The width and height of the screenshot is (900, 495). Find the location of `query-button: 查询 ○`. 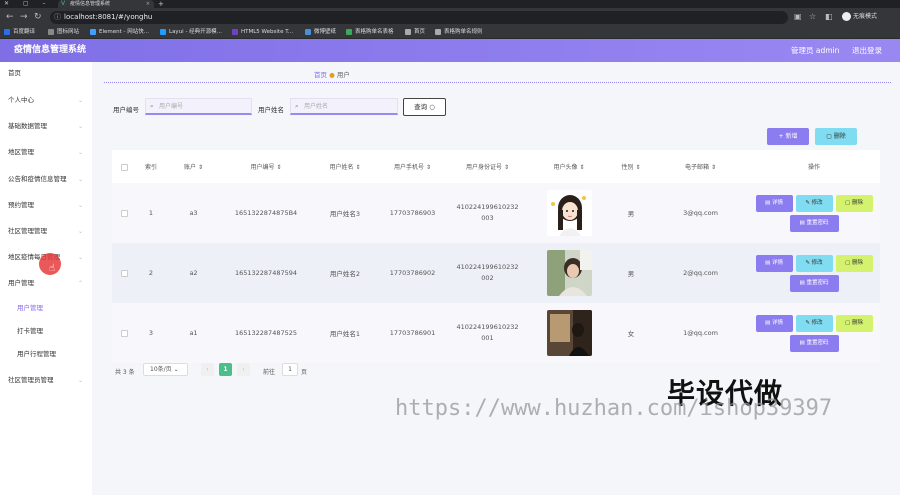

query-button: 查询 ○ is located at coordinates (424, 107).